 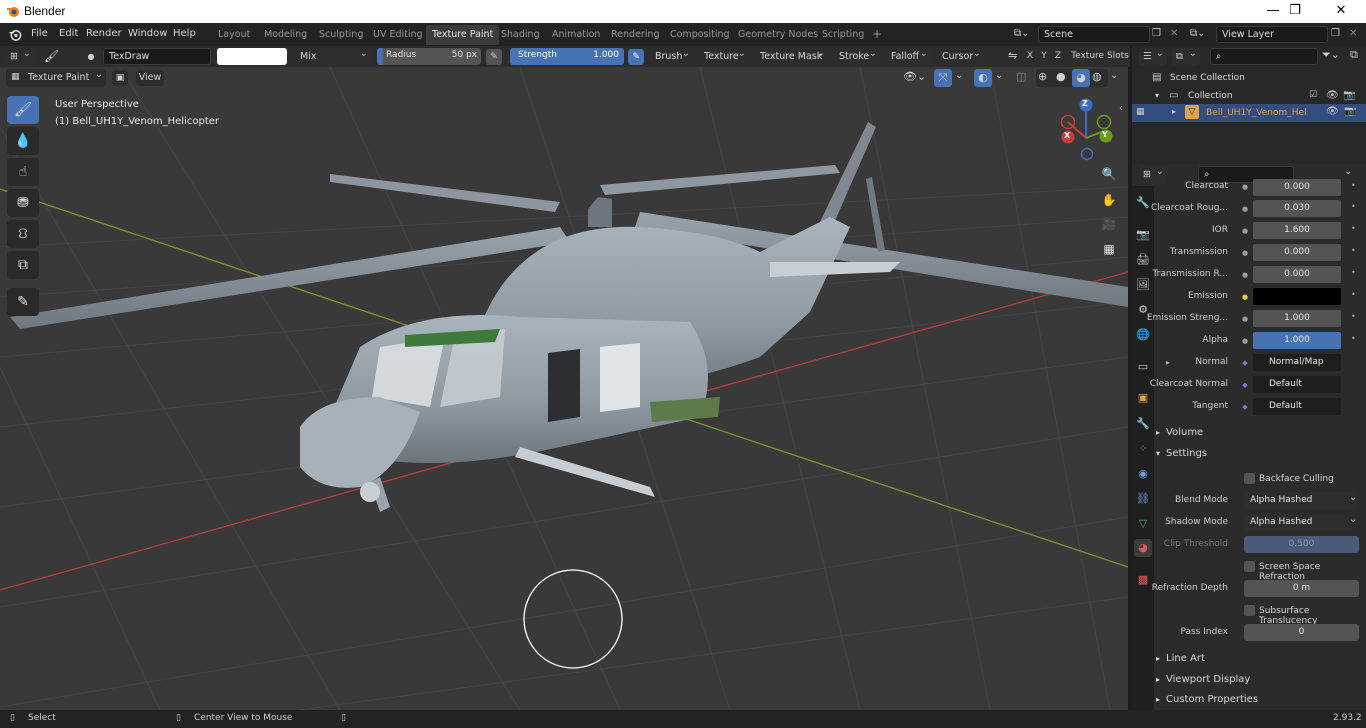 I want to click on physics-properties-tab: ◉, so click(x=1143, y=474).